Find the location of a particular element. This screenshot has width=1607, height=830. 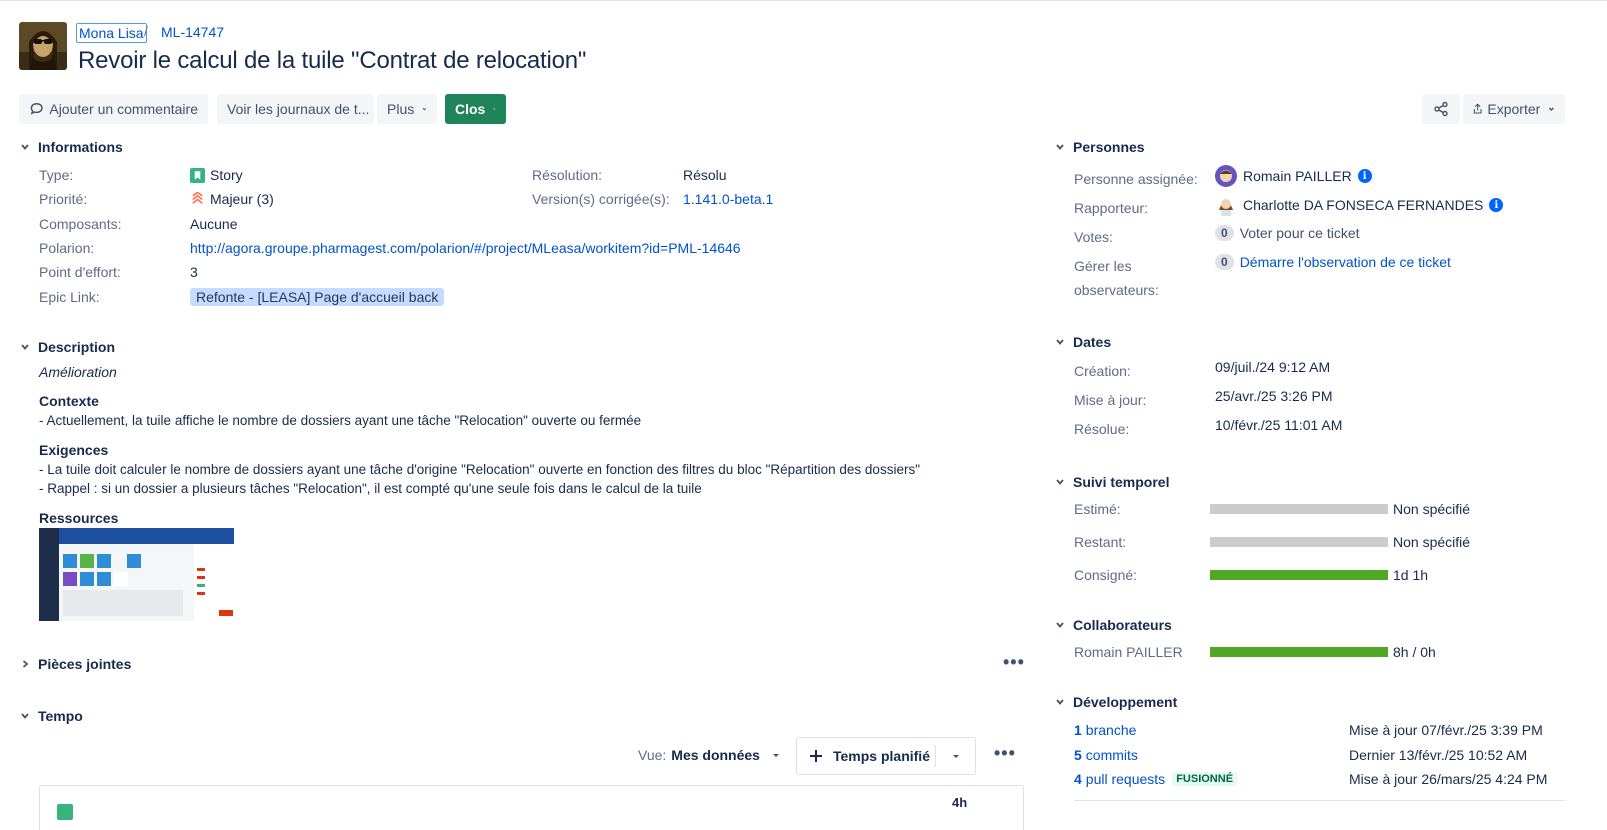

watchers-value: 0 Démarre l'observation de ce ticket is located at coordinates (1333, 262).